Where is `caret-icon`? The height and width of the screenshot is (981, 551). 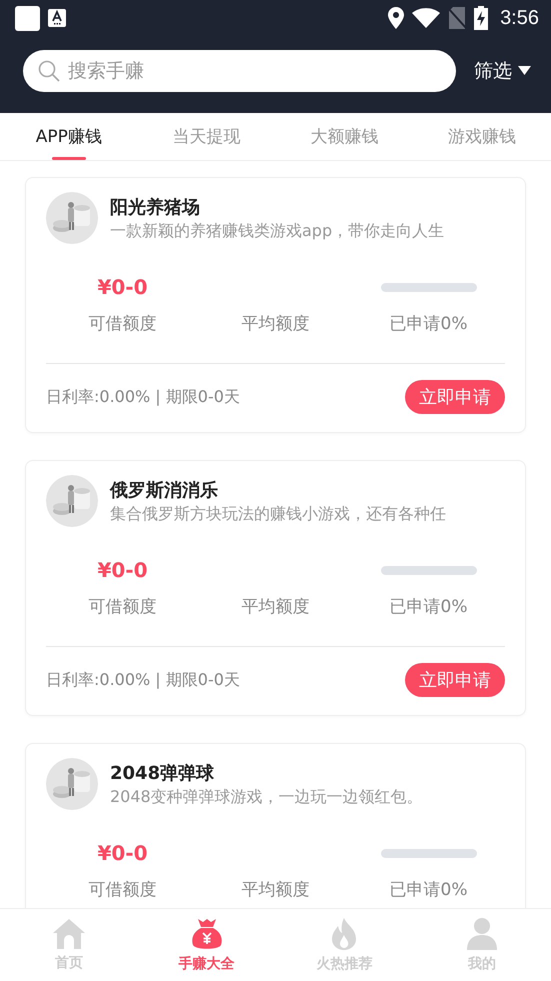
caret-icon is located at coordinates (524, 70).